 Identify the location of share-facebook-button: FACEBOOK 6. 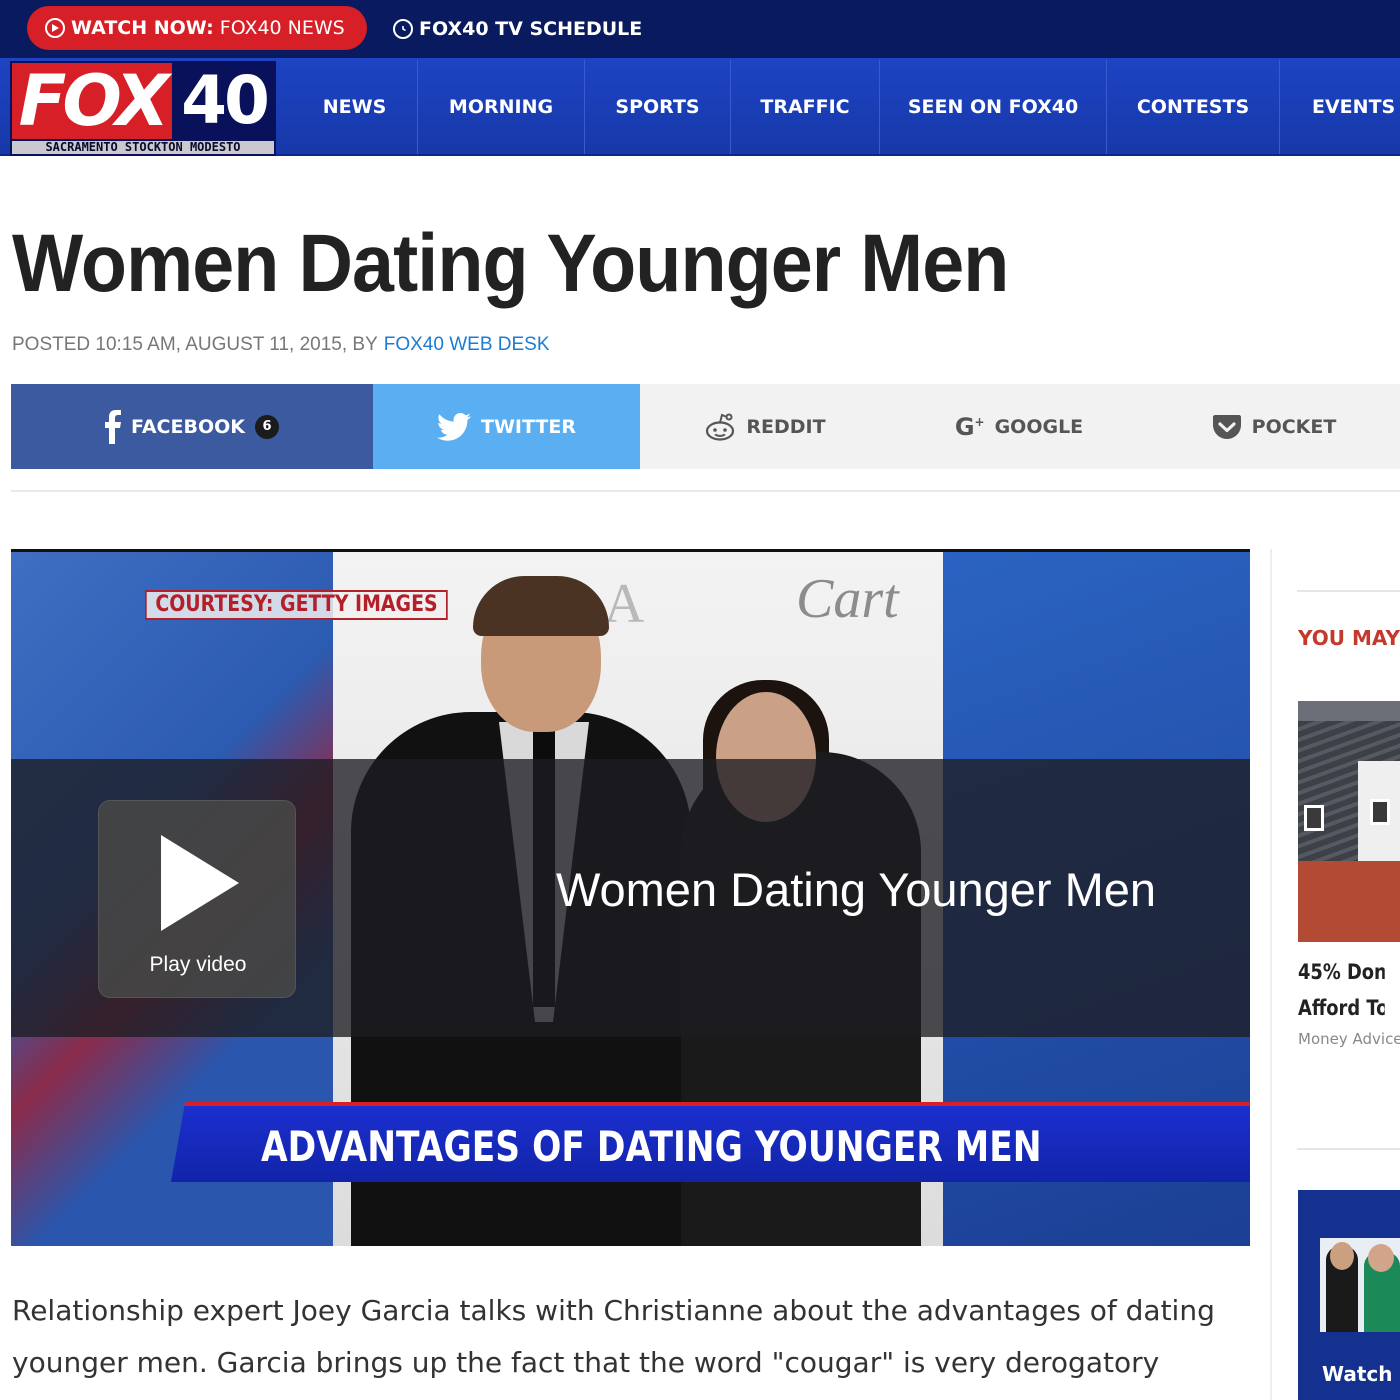
(192, 426).